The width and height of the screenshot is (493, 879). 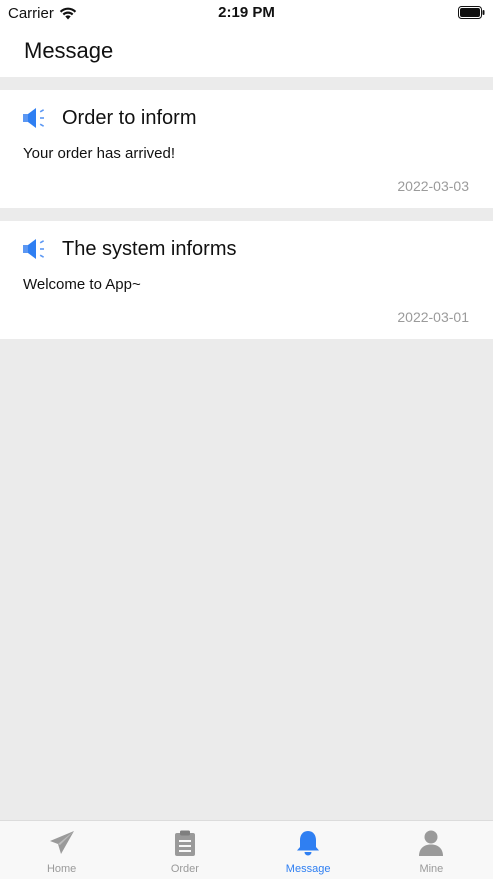 I want to click on status-bar: Carrier 2:19 PM, so click(x=246, y=13).